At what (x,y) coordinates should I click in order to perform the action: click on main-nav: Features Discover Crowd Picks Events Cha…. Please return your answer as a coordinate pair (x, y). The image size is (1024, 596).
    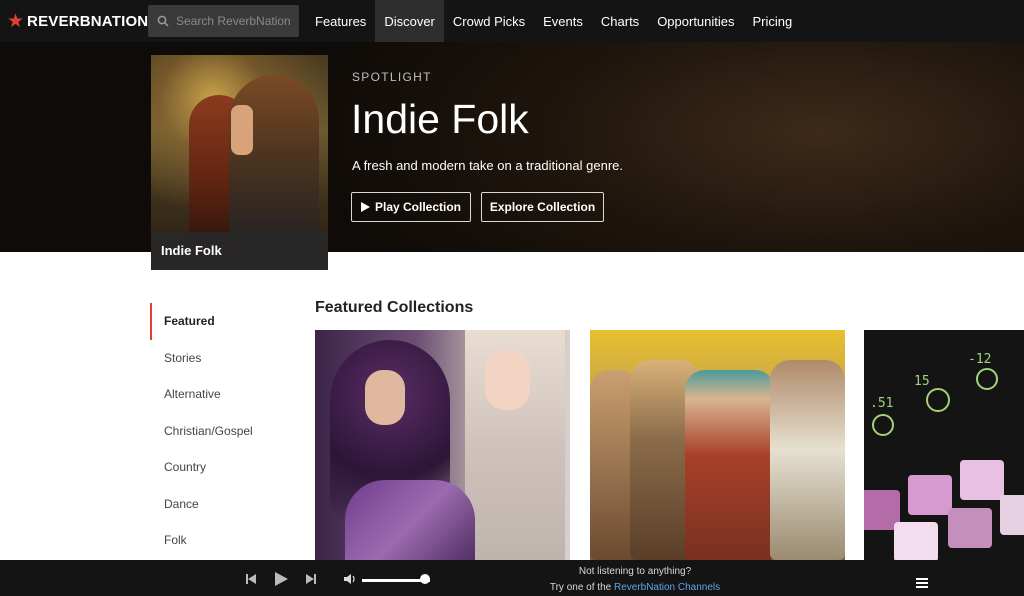
    Looking at the image, I should click on (553, 21).